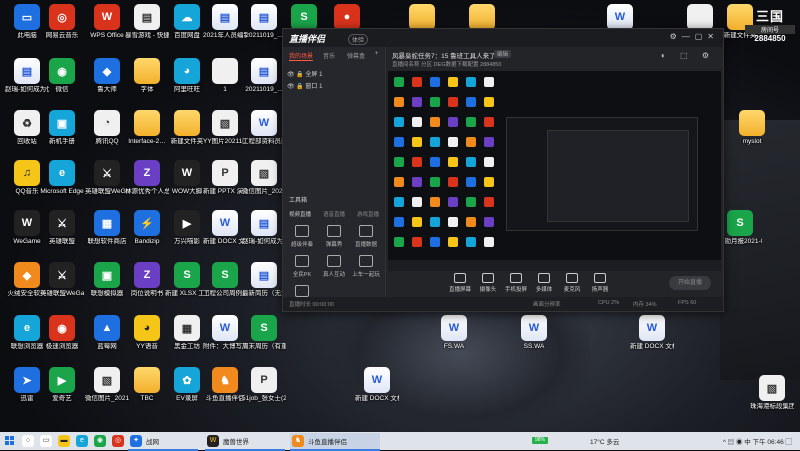 The width and height of the screenshot is (800, 451). Describe the element at coordinates (740, 235) in the screenshot. I see `desktop-icon: S 重勘月报2021-09` at that location.